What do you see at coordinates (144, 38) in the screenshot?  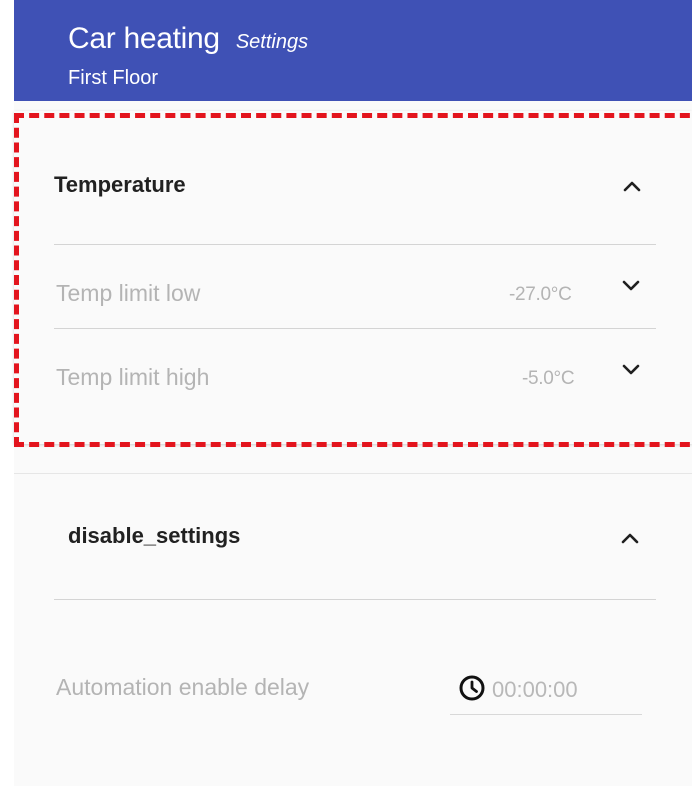 I see `page-title: Car heating` at bounding box center [144, 38].